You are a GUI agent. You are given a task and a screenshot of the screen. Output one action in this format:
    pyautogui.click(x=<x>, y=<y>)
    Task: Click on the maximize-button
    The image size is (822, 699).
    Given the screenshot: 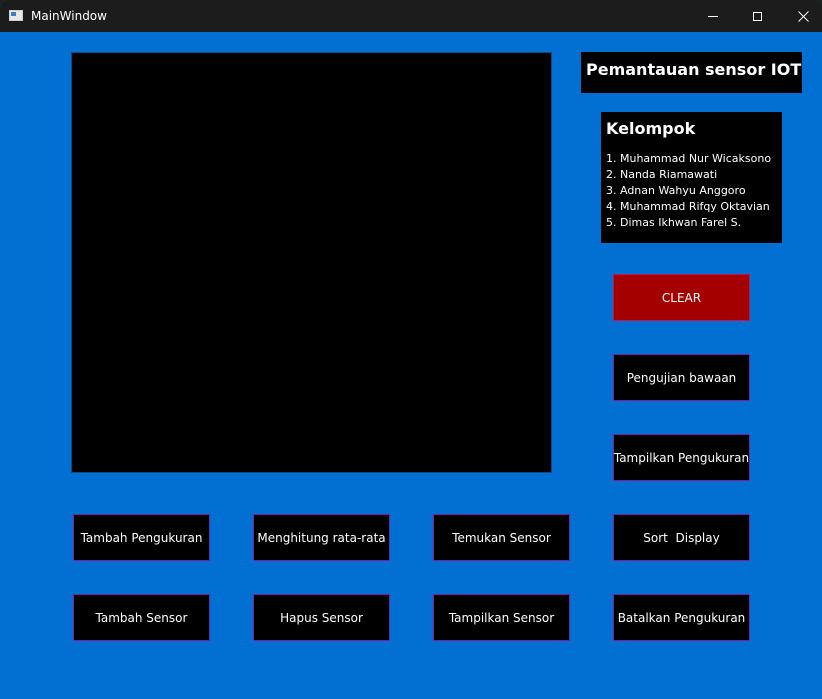 What is the action you would take?
    pyautogui.click(x=757, y=16)
    